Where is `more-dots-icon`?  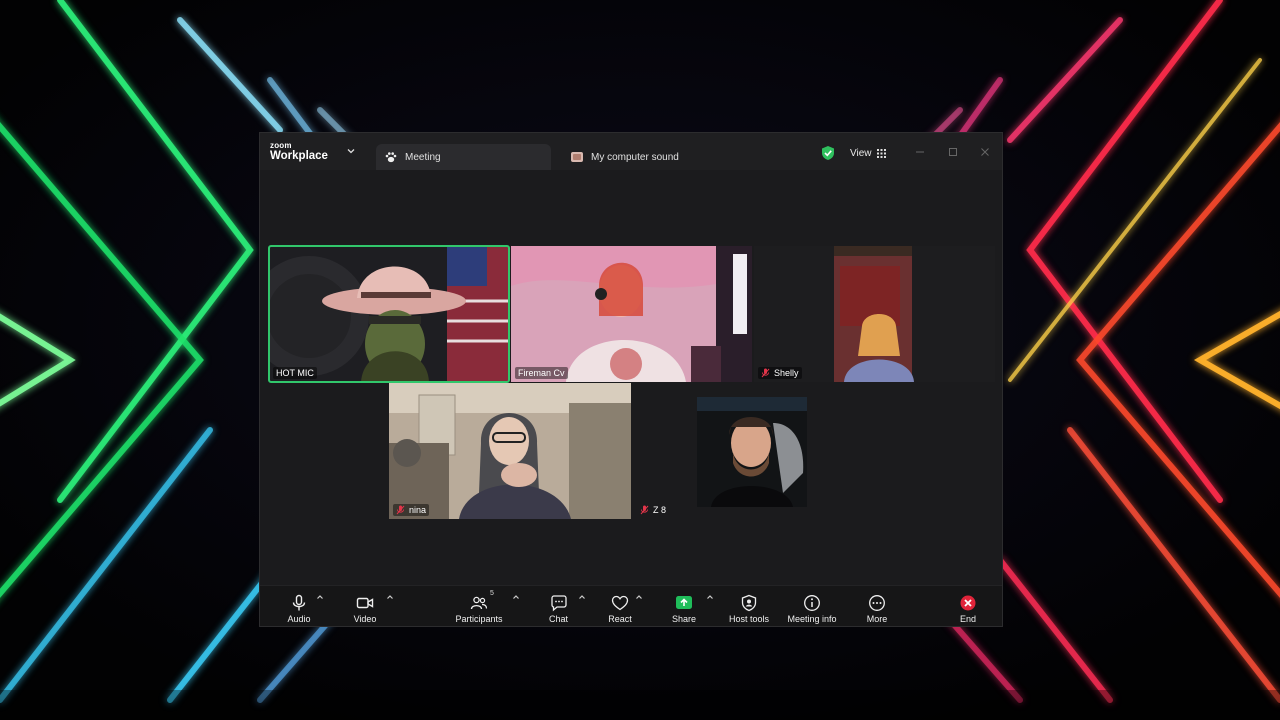
more-dots-icon is located at coordinates (877, 603).